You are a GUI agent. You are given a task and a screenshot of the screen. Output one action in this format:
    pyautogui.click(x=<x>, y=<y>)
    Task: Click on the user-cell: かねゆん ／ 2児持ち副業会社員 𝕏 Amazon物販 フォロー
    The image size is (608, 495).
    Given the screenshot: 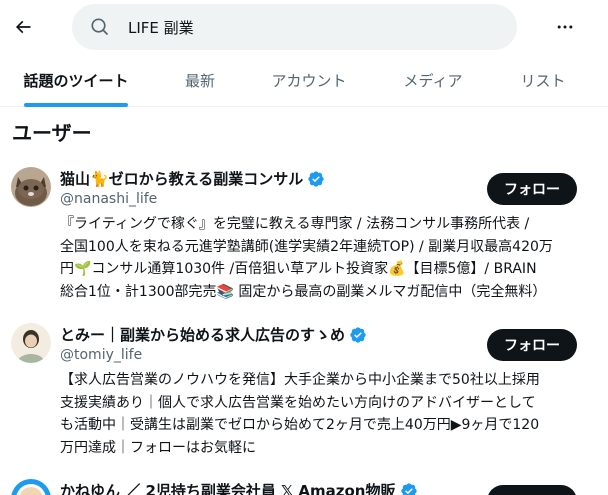 What is the action you would take?
    pyautogui.click(x=304, y=483)
    